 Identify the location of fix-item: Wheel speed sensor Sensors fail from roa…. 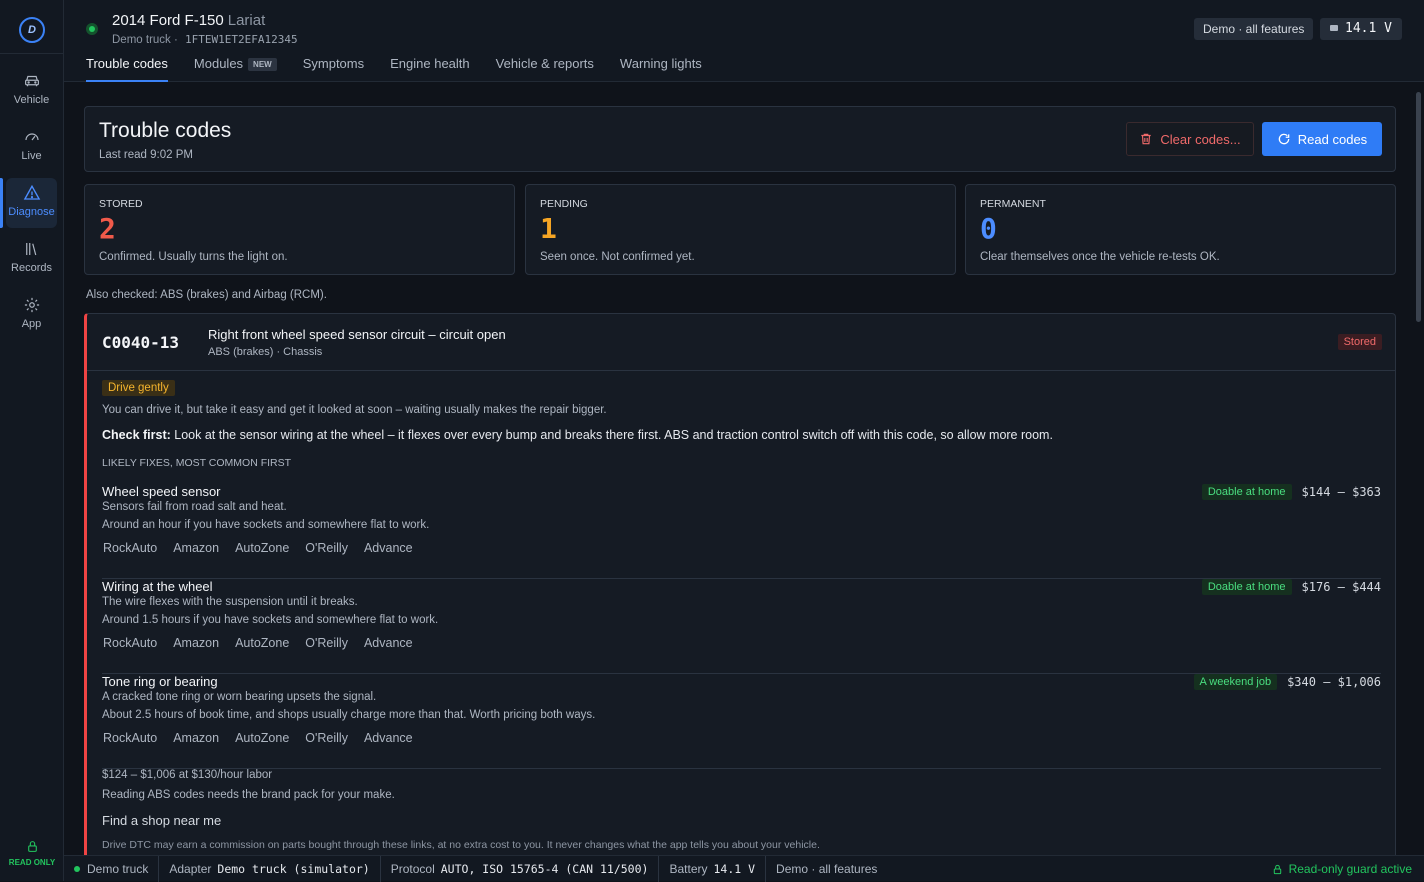
(741, 531).